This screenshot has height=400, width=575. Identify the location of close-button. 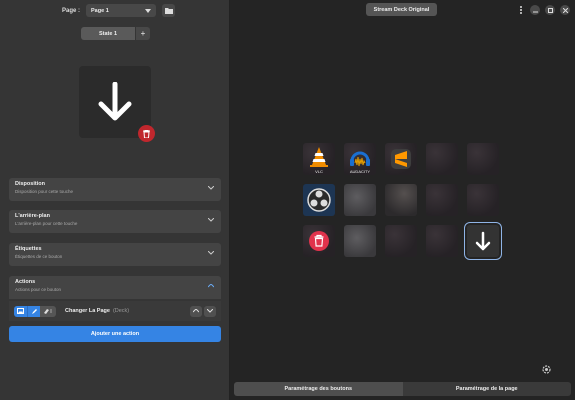
(565, 10).